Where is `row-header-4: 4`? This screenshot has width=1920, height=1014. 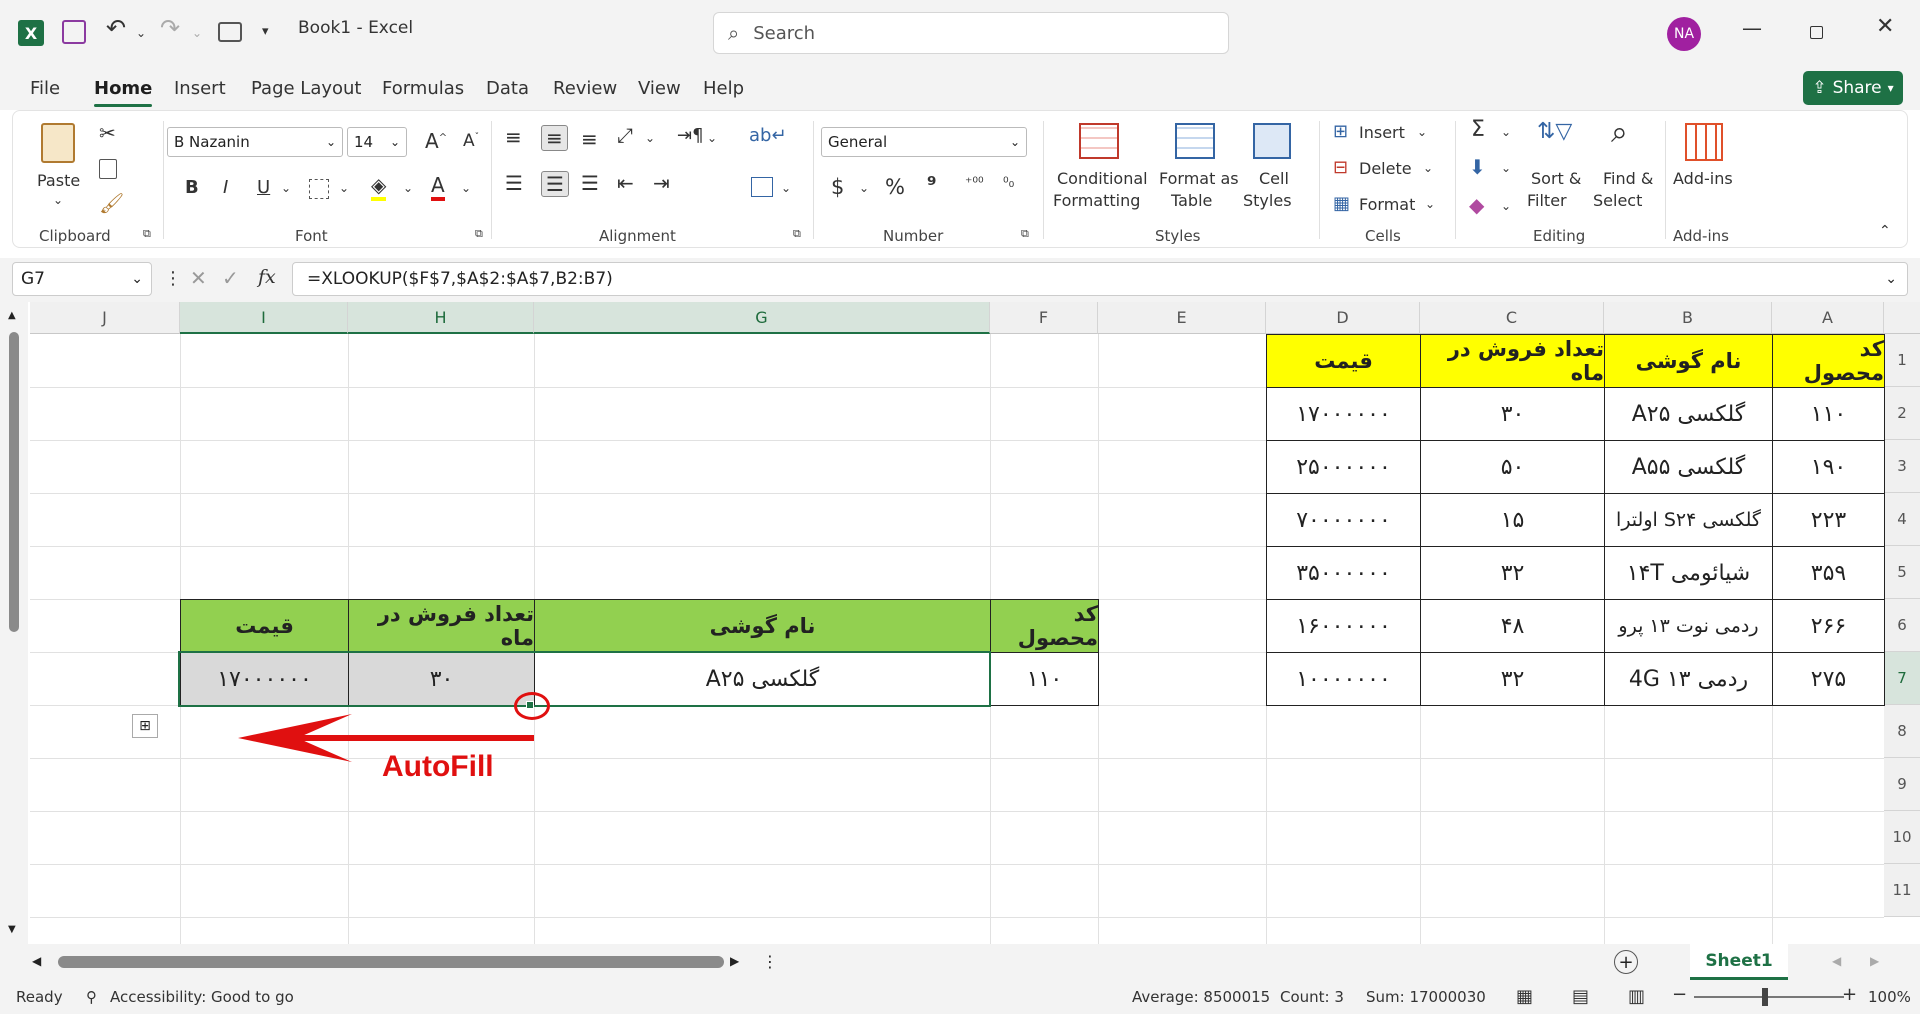
row-header-4: 4 is located at coordinates (1902, 519).